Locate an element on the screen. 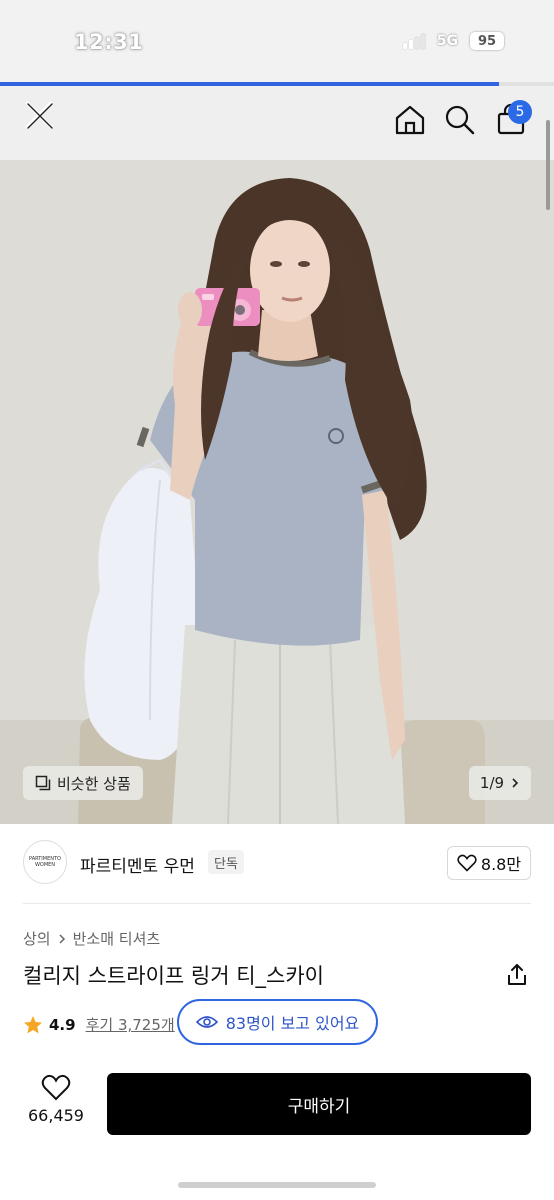  review-link: 후기 3,725개 is located at coordinates (130, 1024).